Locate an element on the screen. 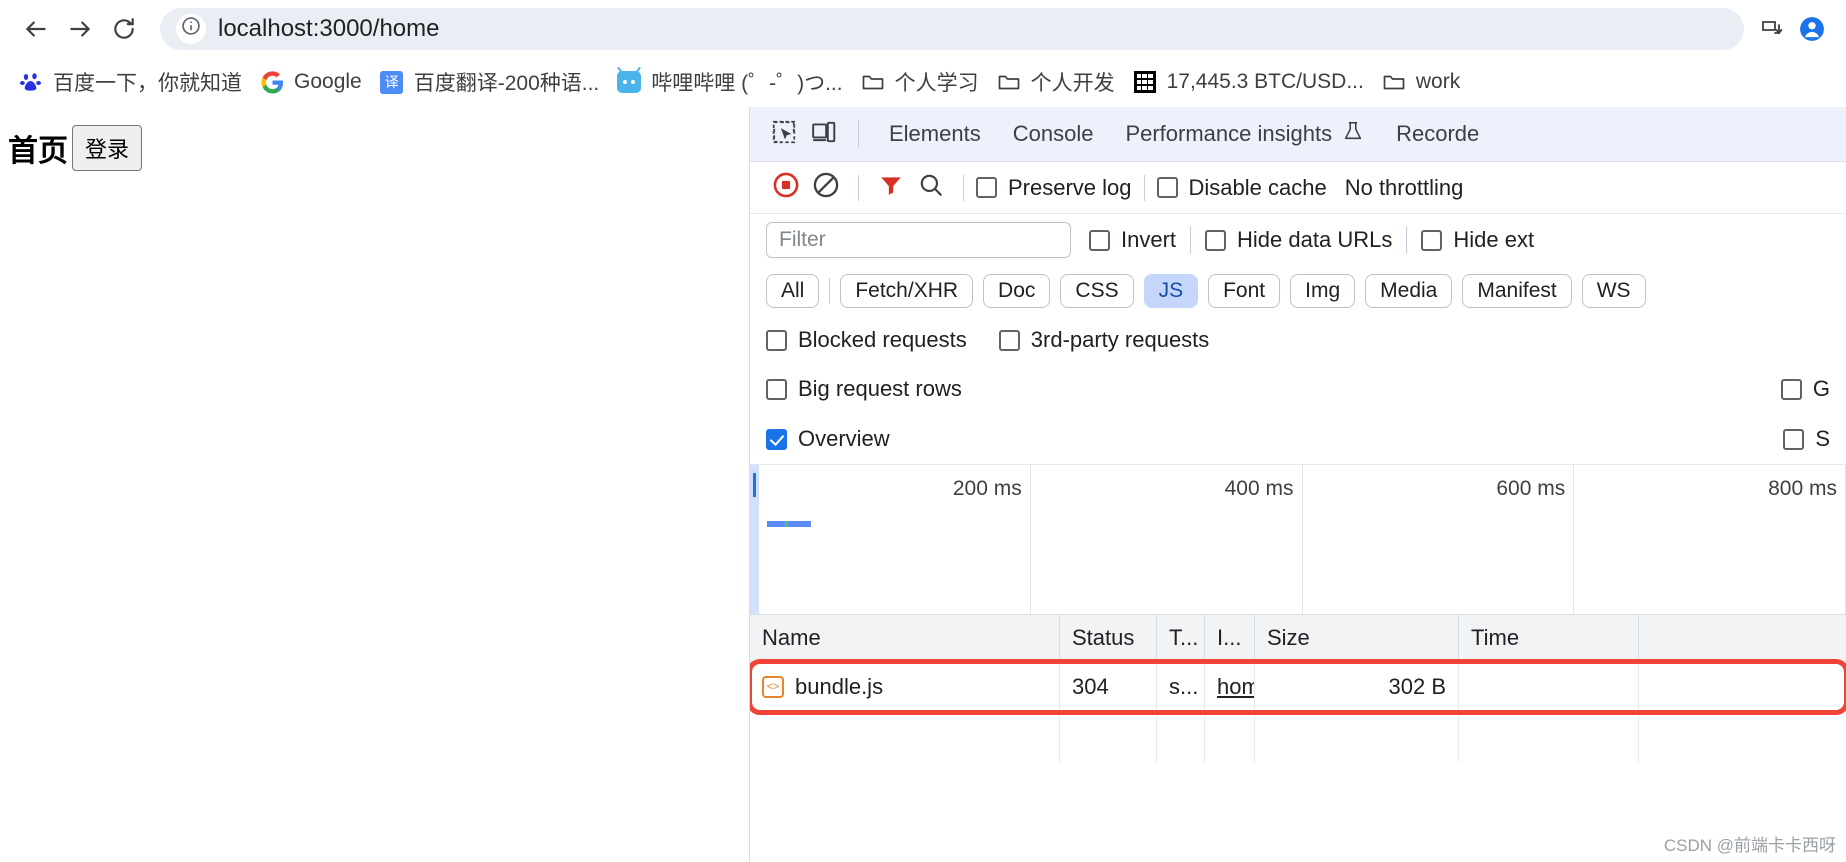 This screenshot has width=1846, height=862. site-info-button is located at coordinates (191, 28).